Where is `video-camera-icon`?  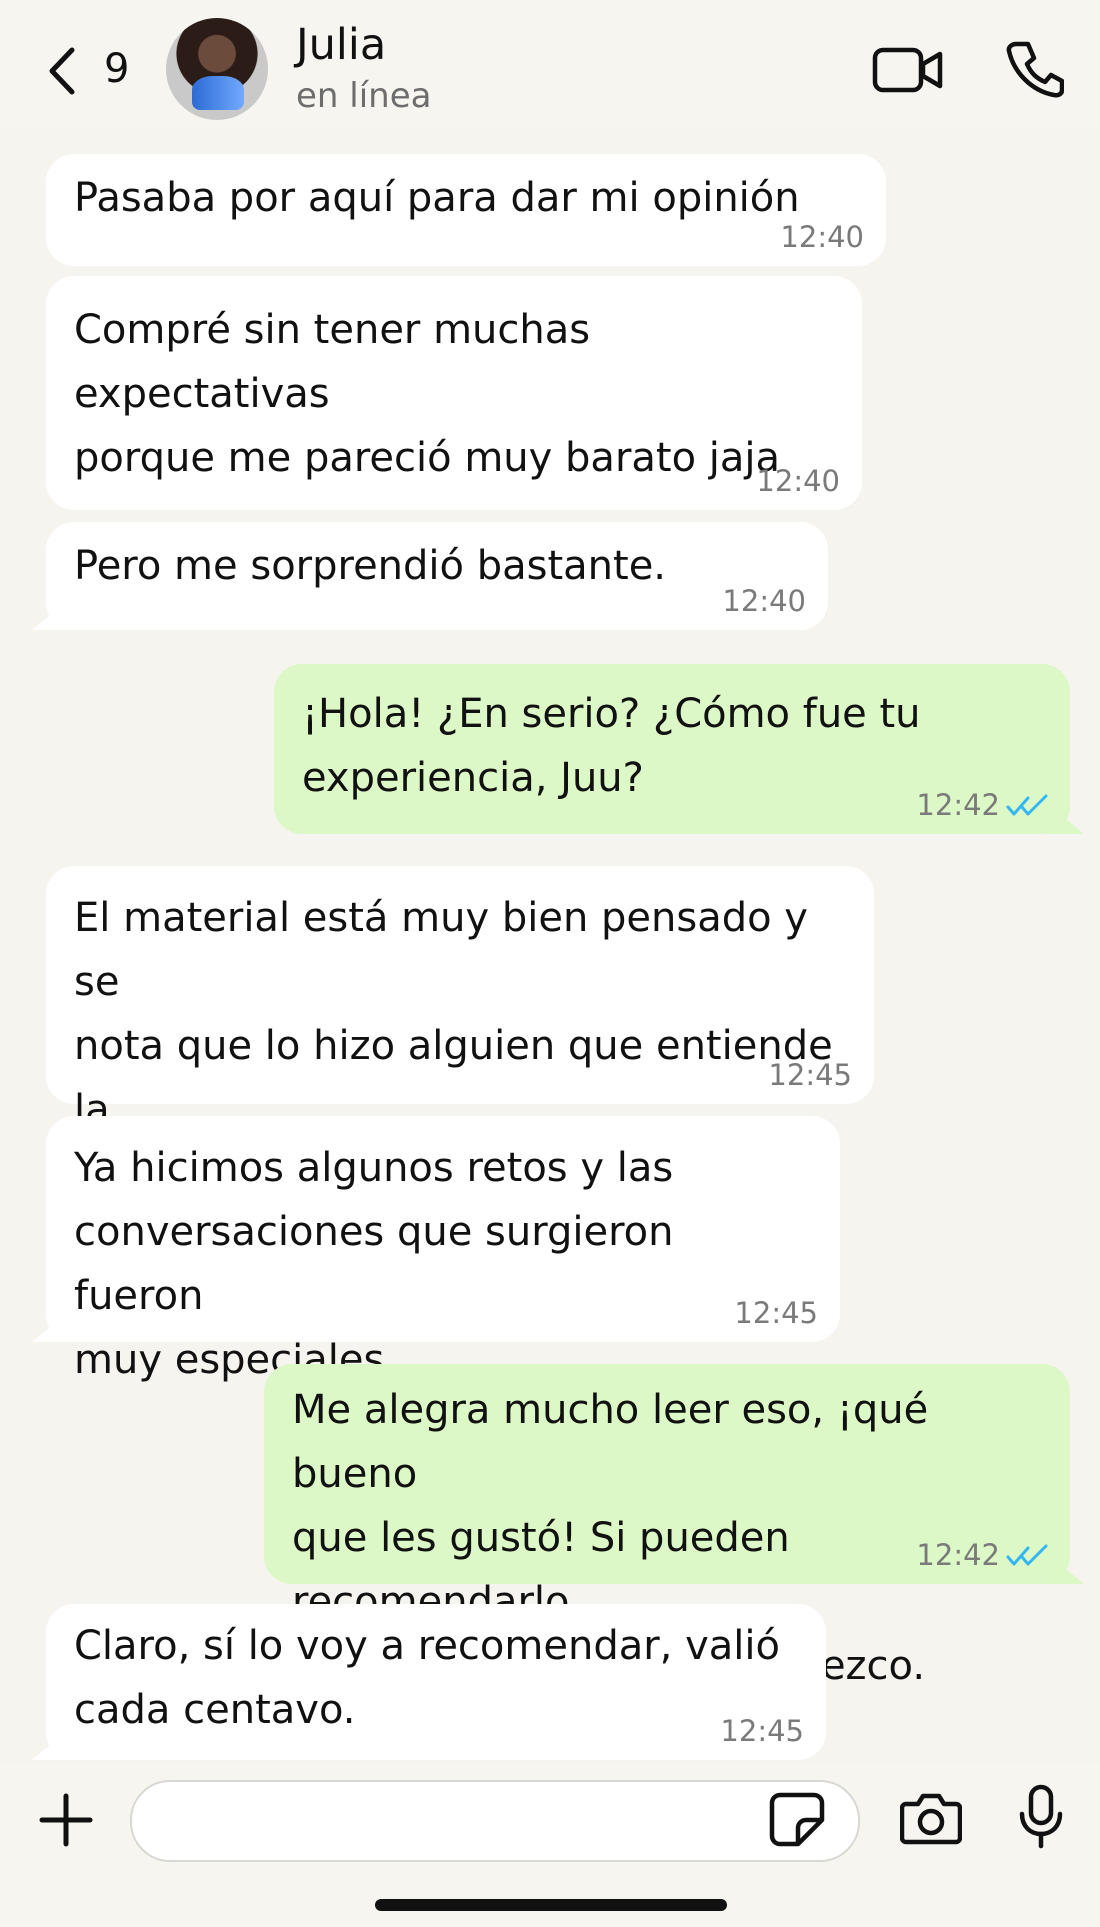
video-camera-icon is located at coordinates (908, 70).